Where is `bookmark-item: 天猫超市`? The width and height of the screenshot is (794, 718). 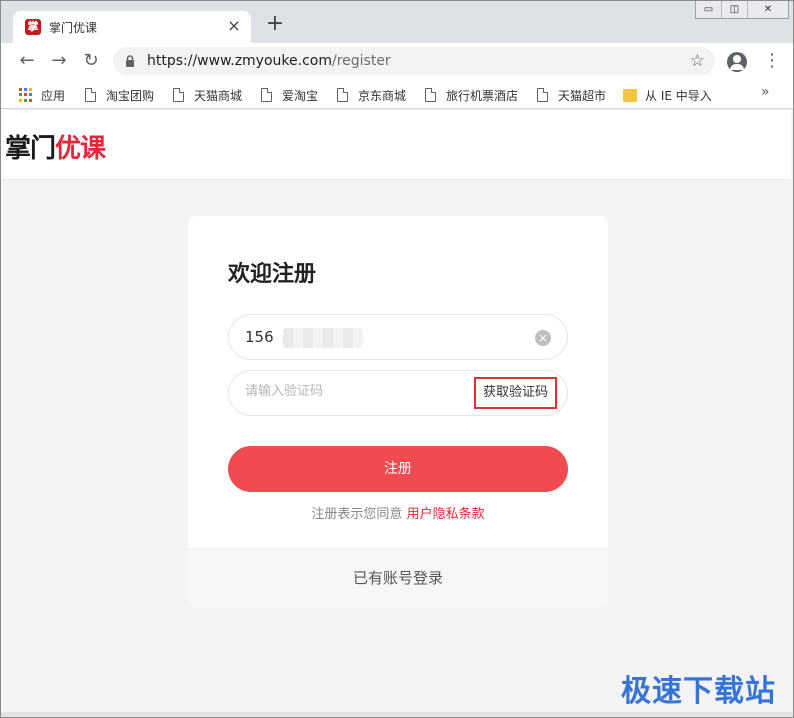
bookmark-item: 天猫超市 is located at coordinates (571, 95).